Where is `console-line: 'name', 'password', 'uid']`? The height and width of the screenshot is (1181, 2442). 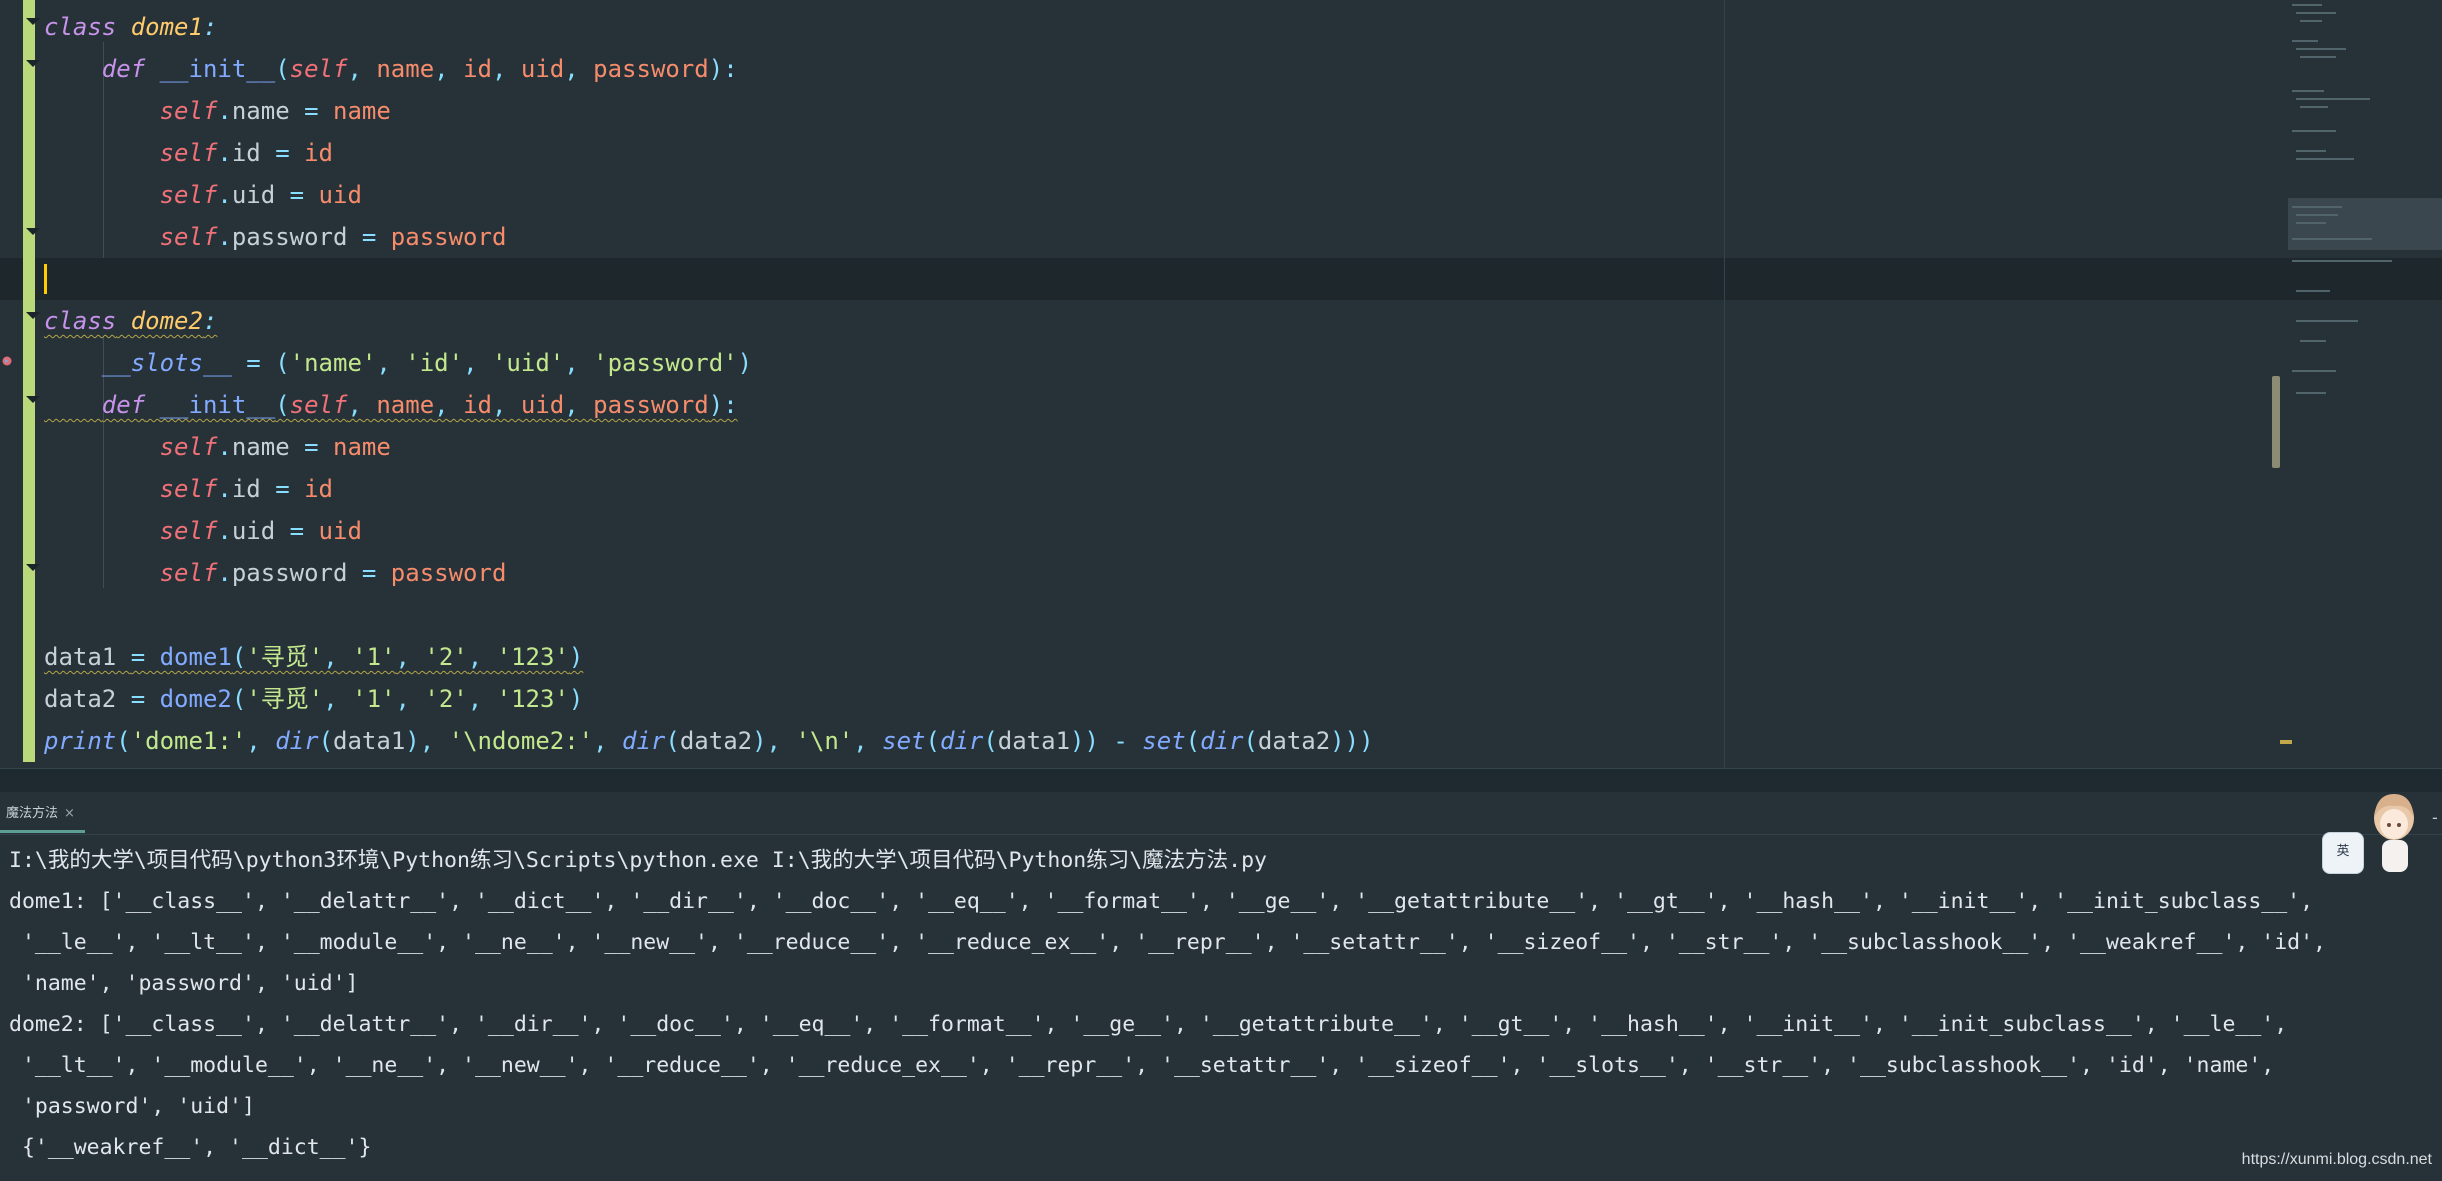 console-line: 'name', 'password', 'uid'] is located at coordinates (184, 983).